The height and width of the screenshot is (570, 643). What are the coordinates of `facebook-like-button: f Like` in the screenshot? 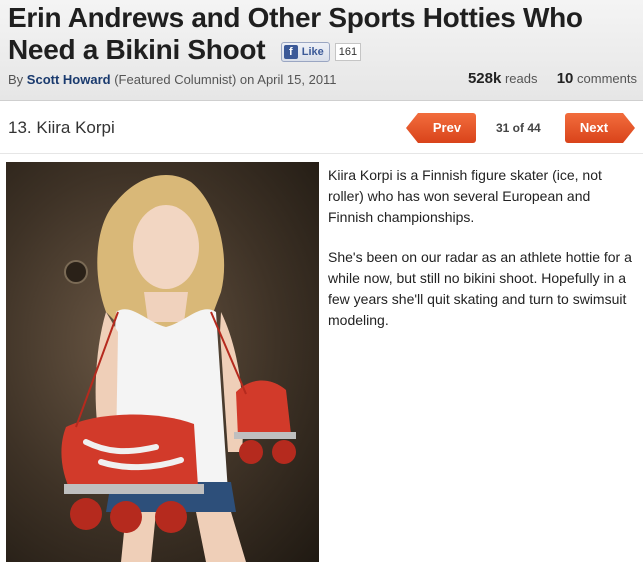 It's located at (305, 52).